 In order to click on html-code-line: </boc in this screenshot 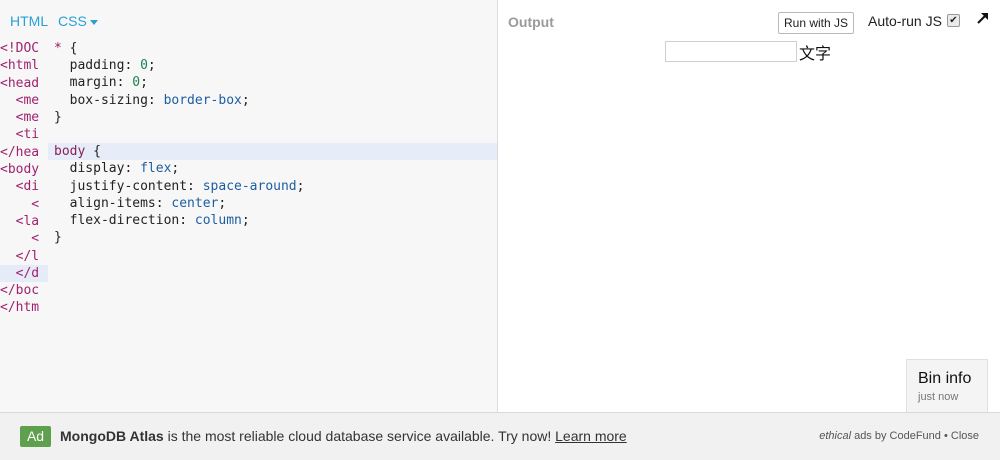, I will do `click(20, 291)`.